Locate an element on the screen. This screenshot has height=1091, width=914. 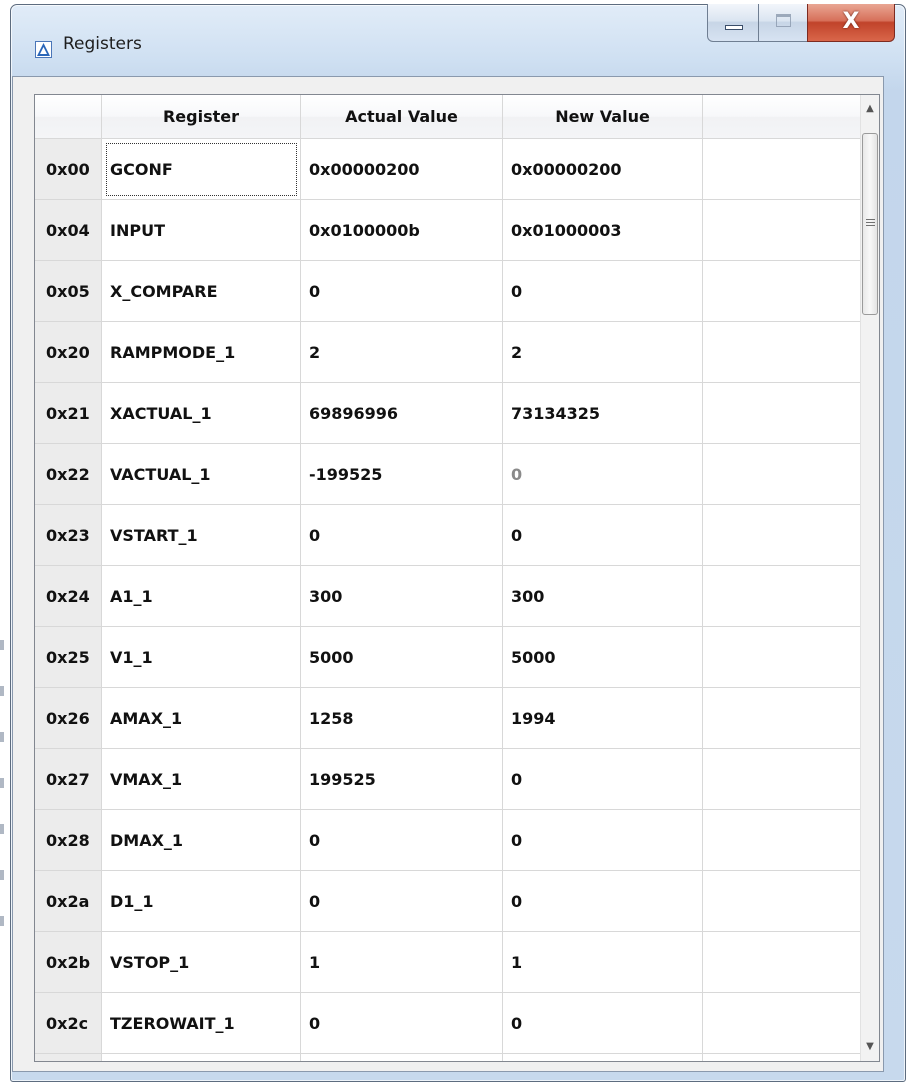
table-row: 0x20 RAMPMODE_1 2 2 is located at coordinates (447, 352).